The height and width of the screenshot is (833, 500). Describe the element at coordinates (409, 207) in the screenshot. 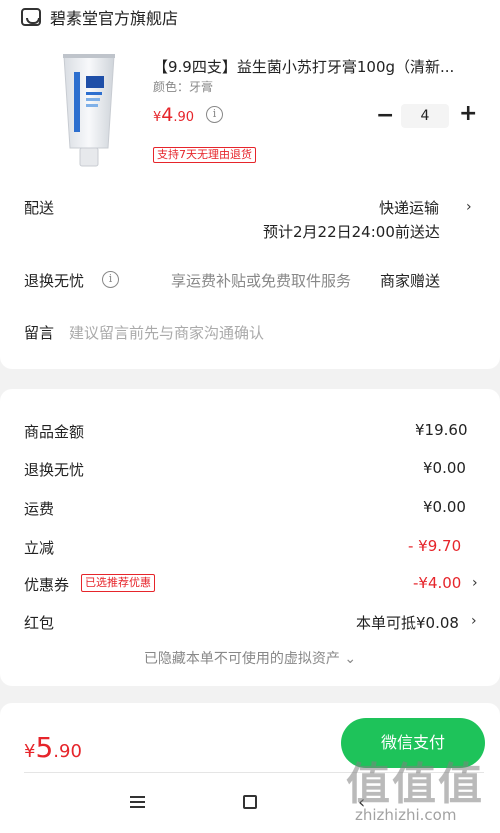

I see `delivery-method: 快递运输` at that location.